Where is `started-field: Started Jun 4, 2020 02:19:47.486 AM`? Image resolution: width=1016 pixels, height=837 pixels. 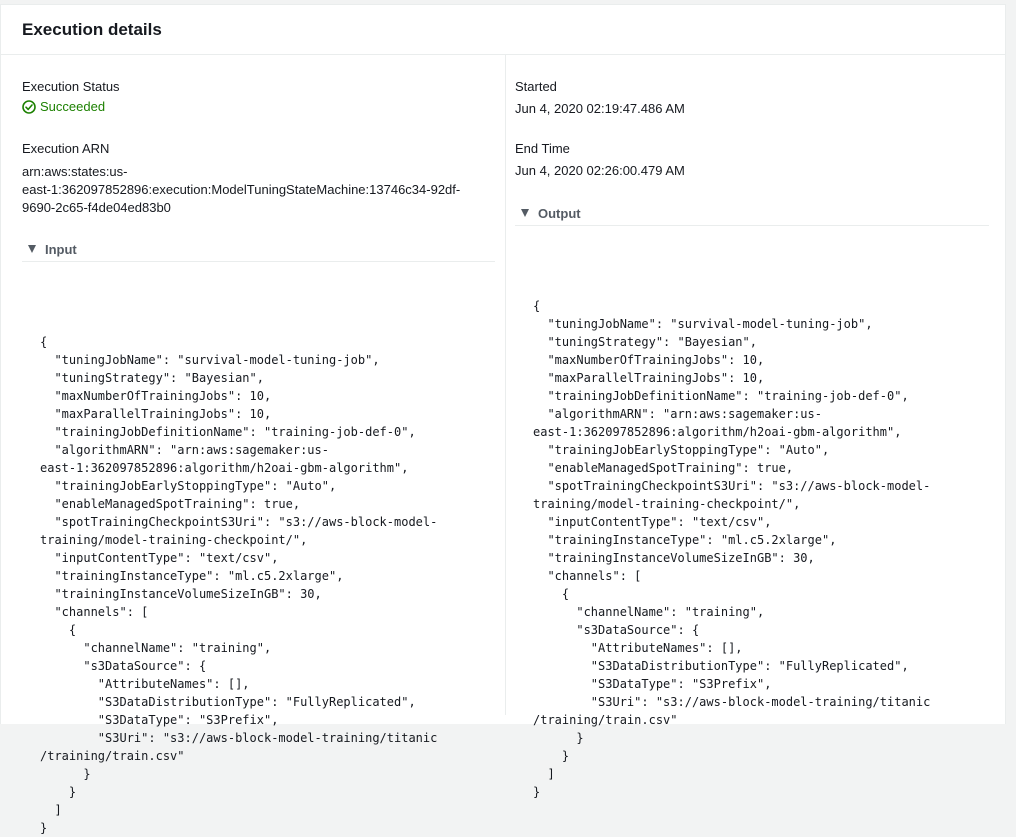 started-field: Started Jun 4, 2020 02:19:47.486 AM is located at coordinates (600, 98).